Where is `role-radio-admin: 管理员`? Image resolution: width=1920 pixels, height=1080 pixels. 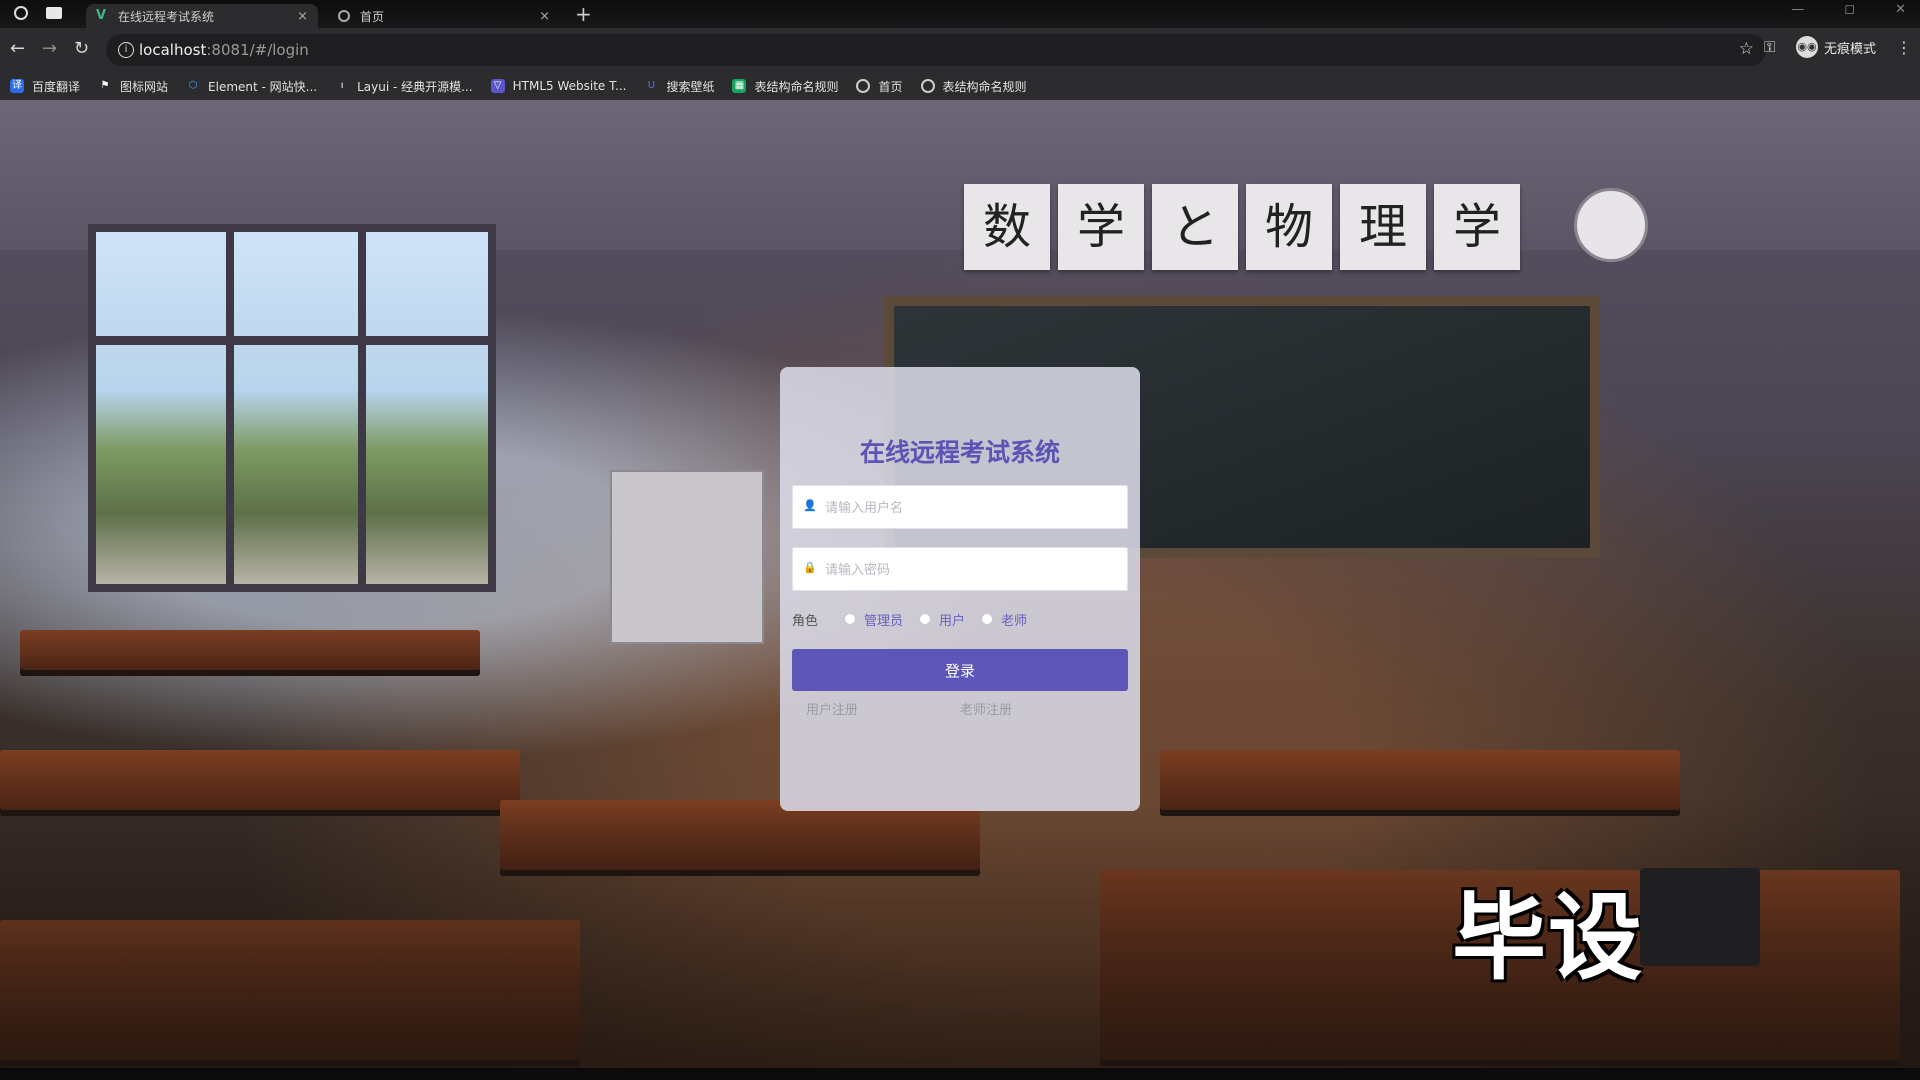 role-radio-admin: 管理员 is located at coordinates (873, 619).